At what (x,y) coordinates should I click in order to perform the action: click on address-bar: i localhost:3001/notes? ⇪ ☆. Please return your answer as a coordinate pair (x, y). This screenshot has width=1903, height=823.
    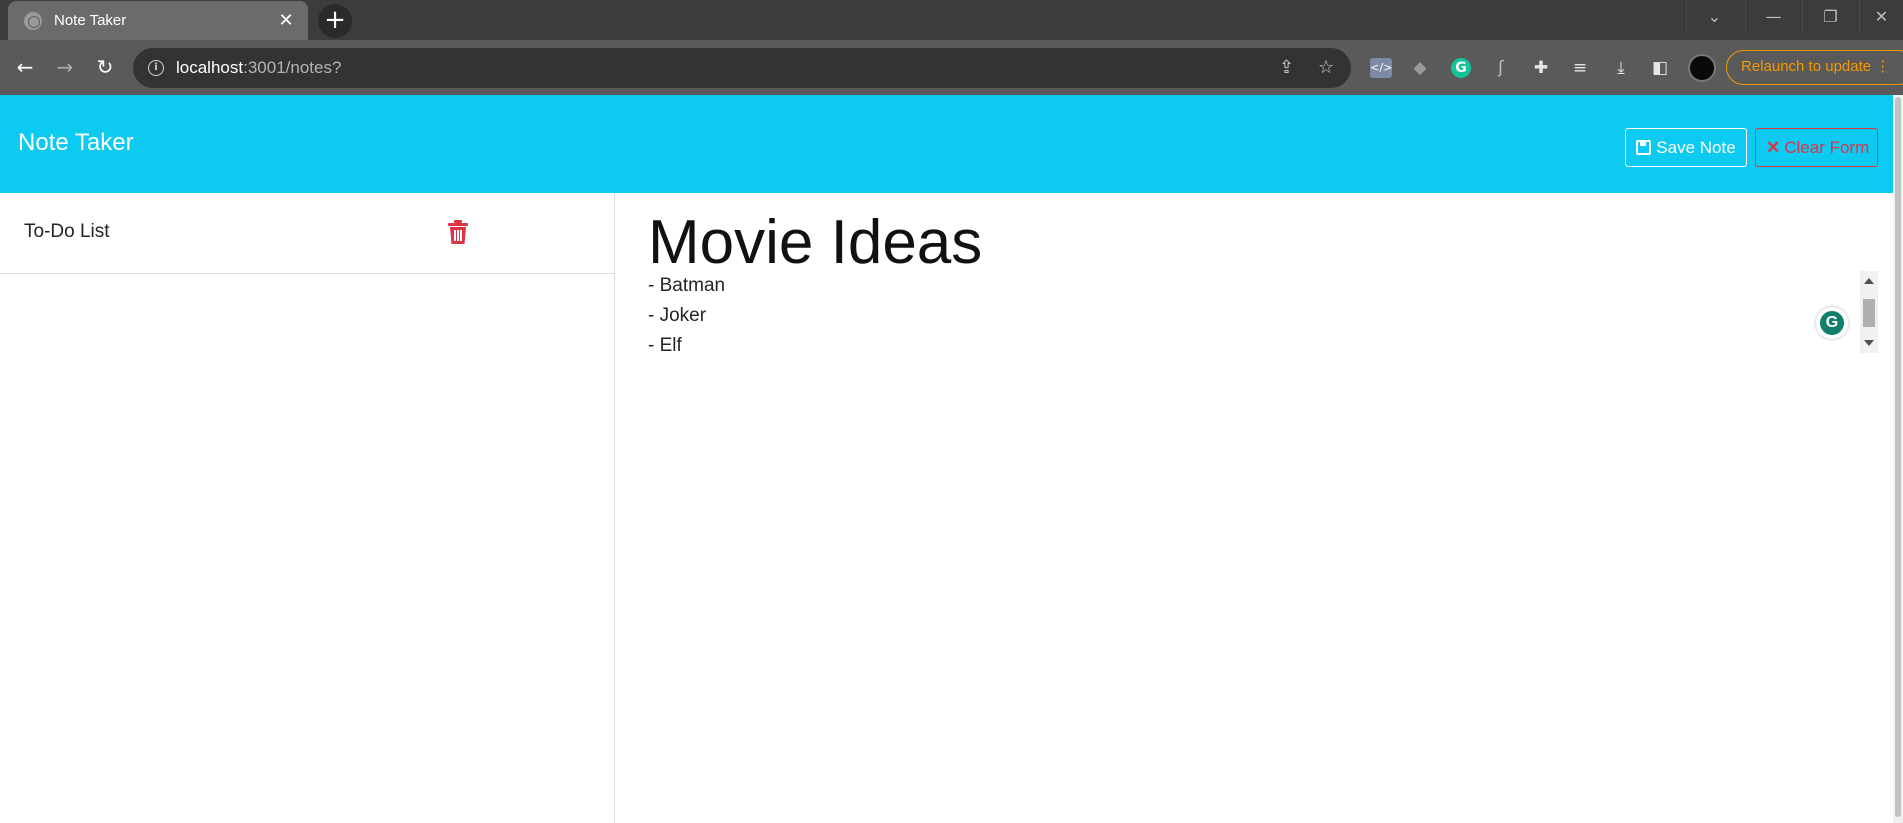
    Looking at the image, I should click on (742, 68).